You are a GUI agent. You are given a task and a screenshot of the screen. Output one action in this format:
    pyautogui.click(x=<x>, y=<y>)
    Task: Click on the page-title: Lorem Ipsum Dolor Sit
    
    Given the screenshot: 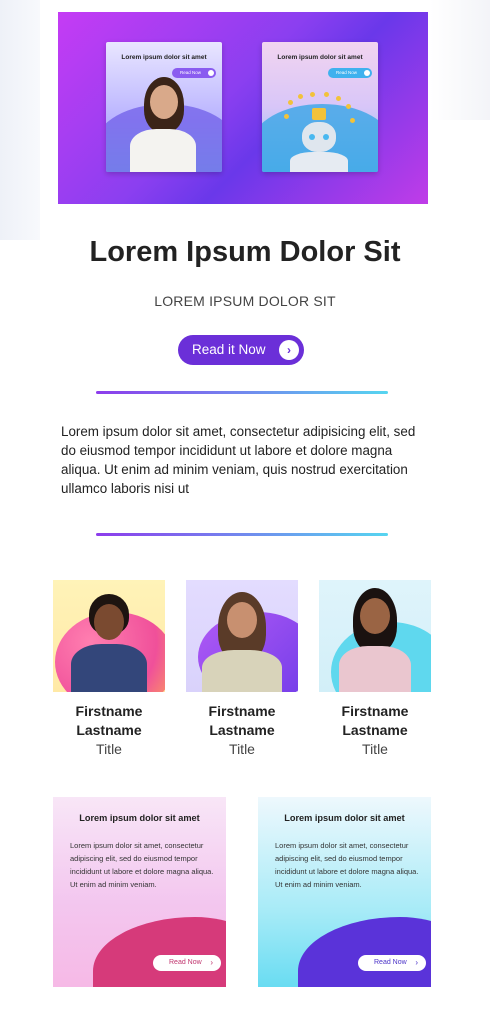 What is the action you would take?
    pyautogui.click(x=245, y=252)
    